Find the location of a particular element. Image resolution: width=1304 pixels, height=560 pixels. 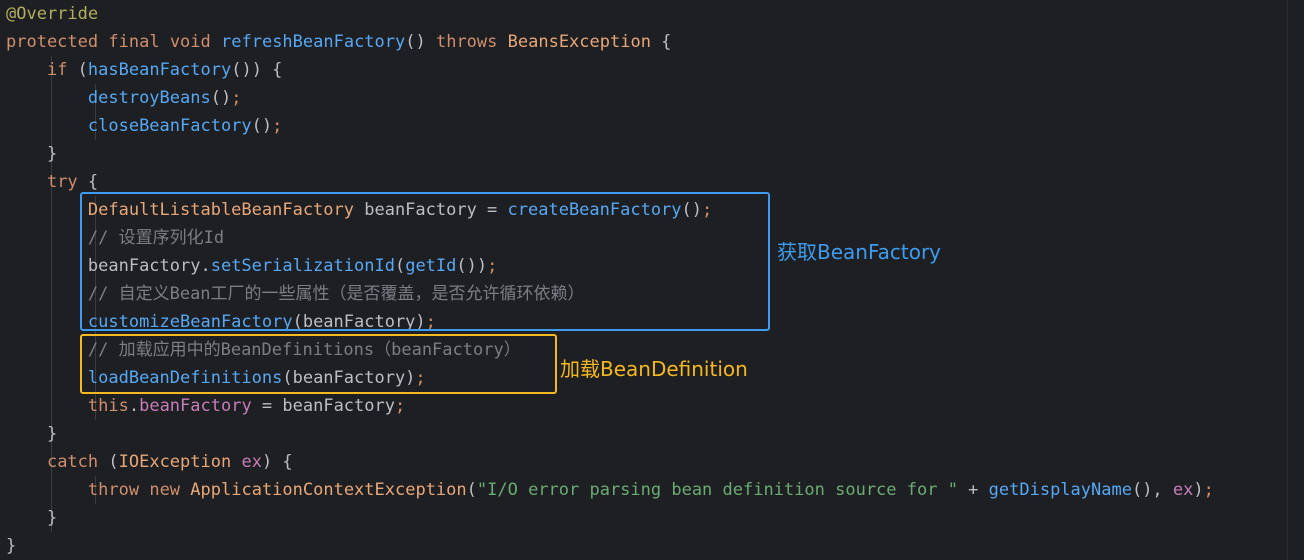

code-token: if is located at coordinates (57, 70).